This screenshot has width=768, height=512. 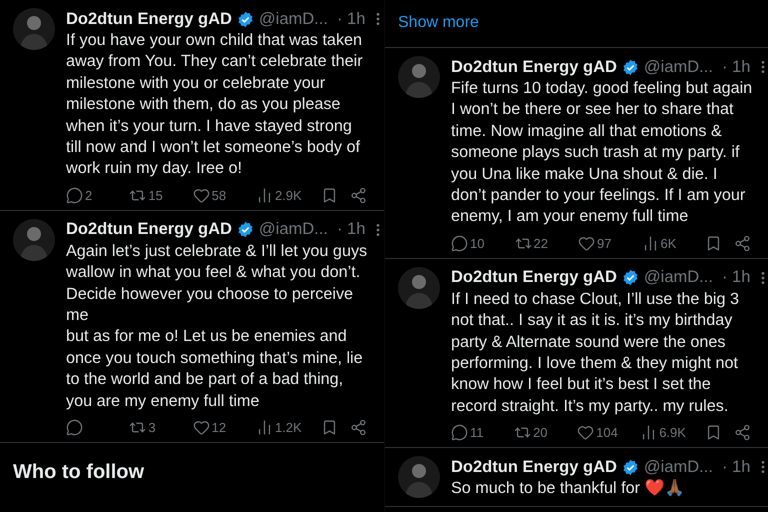 What do you see at coordinates (152, 428) in the screenshot?
I see `stat-count: 3` at bounding box center [152, 428].